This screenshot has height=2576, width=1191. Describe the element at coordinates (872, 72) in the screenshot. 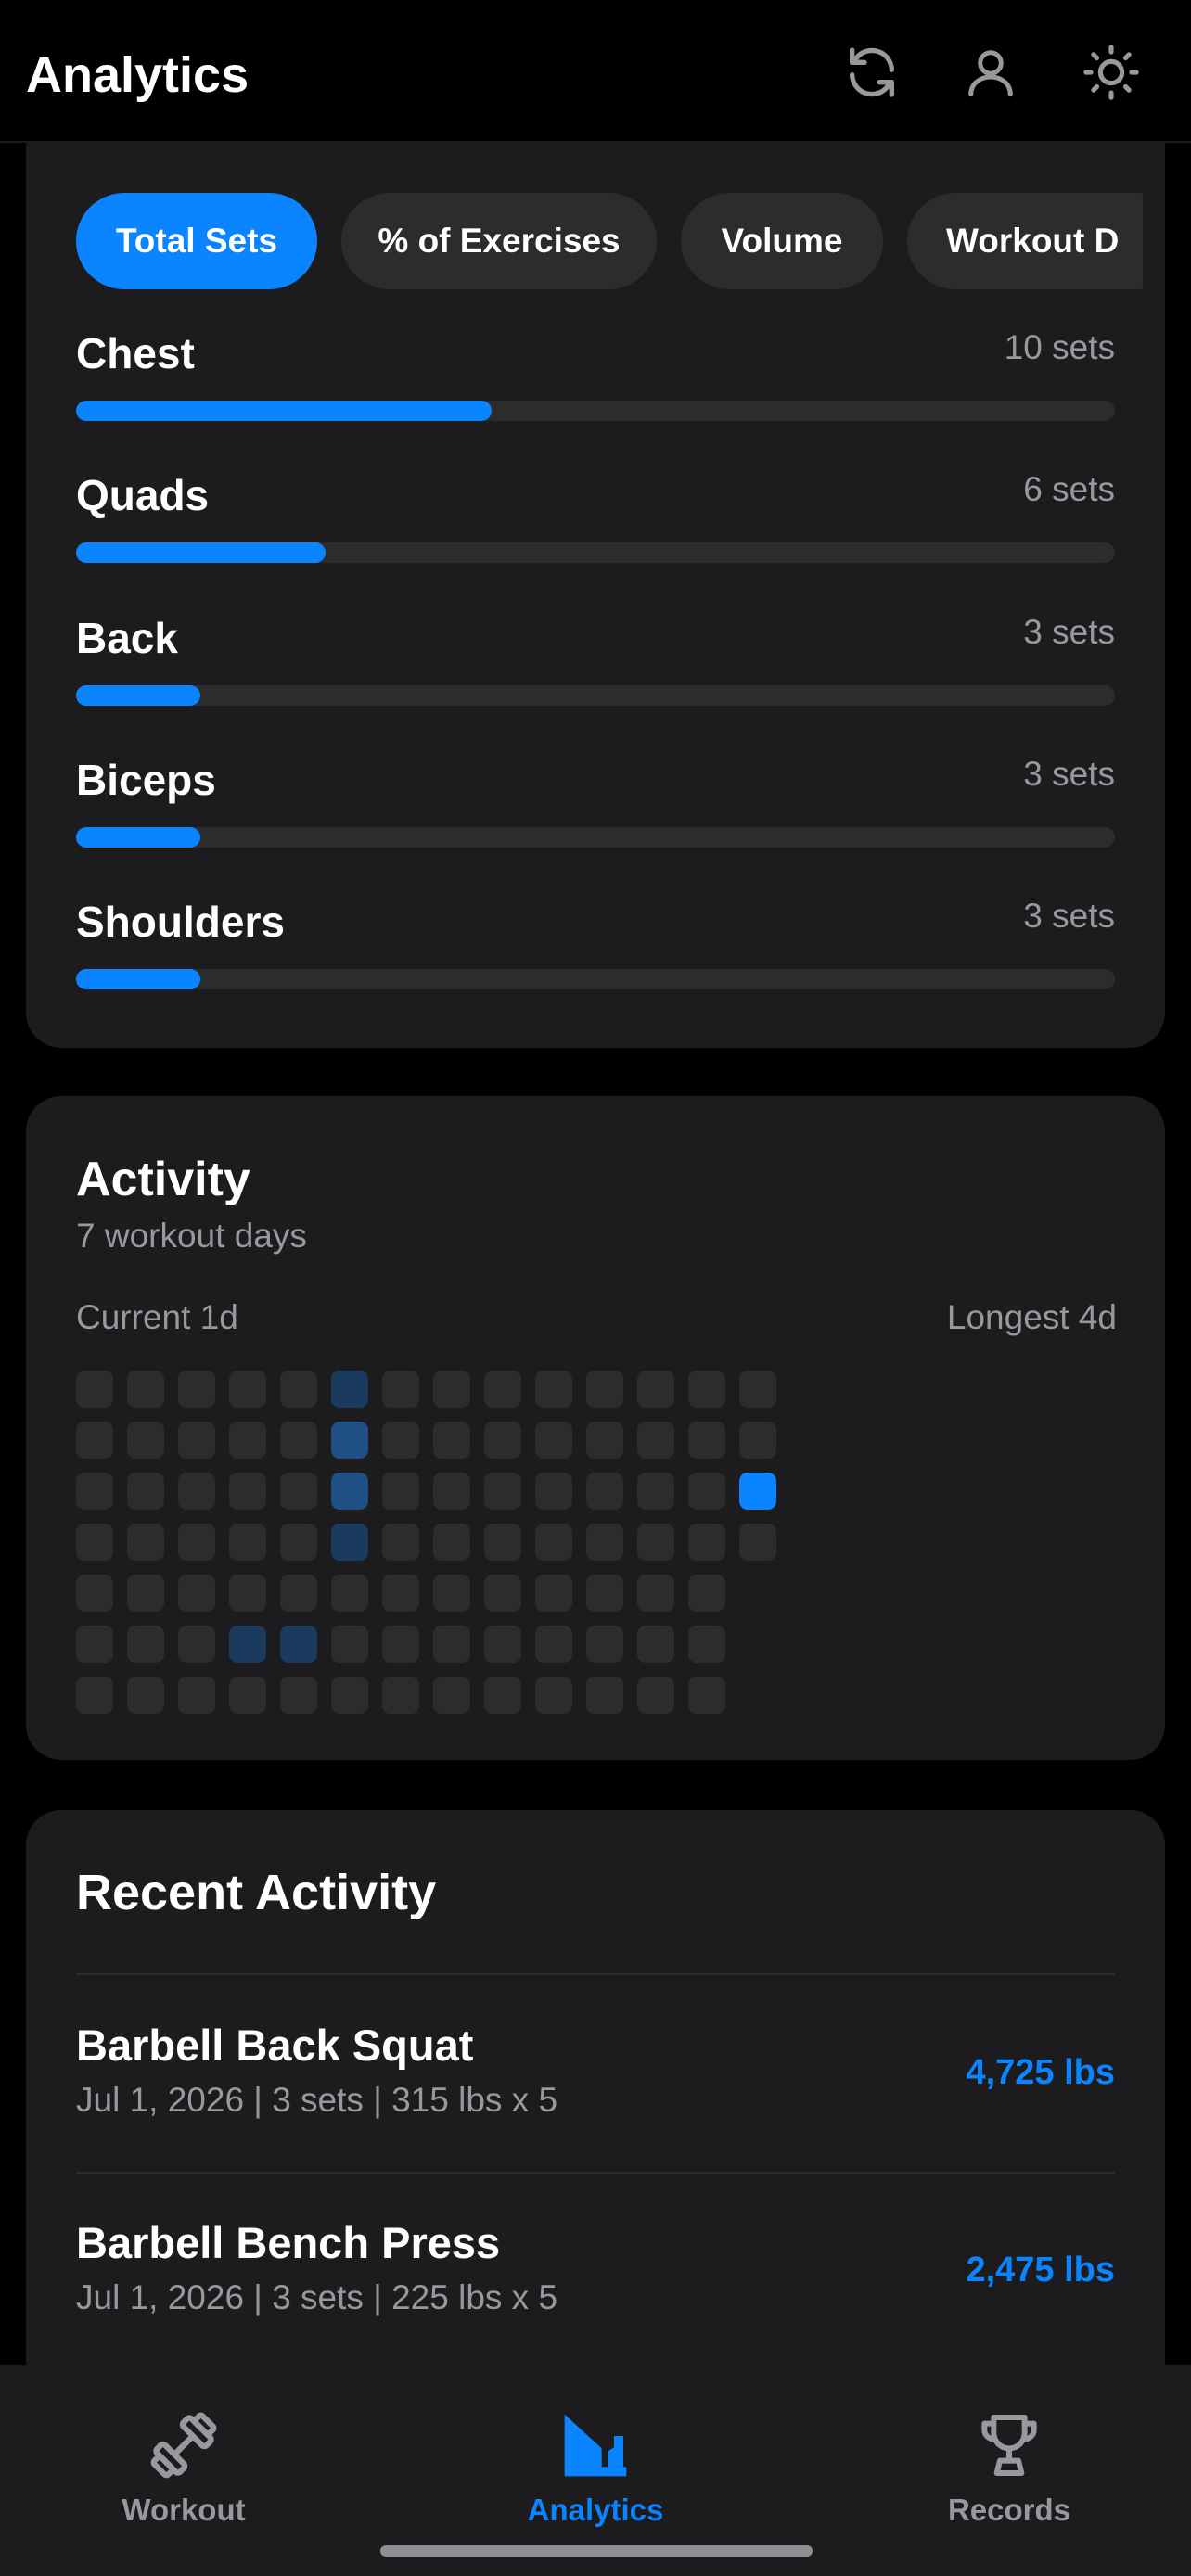

I see `refresh-icon` at that location.